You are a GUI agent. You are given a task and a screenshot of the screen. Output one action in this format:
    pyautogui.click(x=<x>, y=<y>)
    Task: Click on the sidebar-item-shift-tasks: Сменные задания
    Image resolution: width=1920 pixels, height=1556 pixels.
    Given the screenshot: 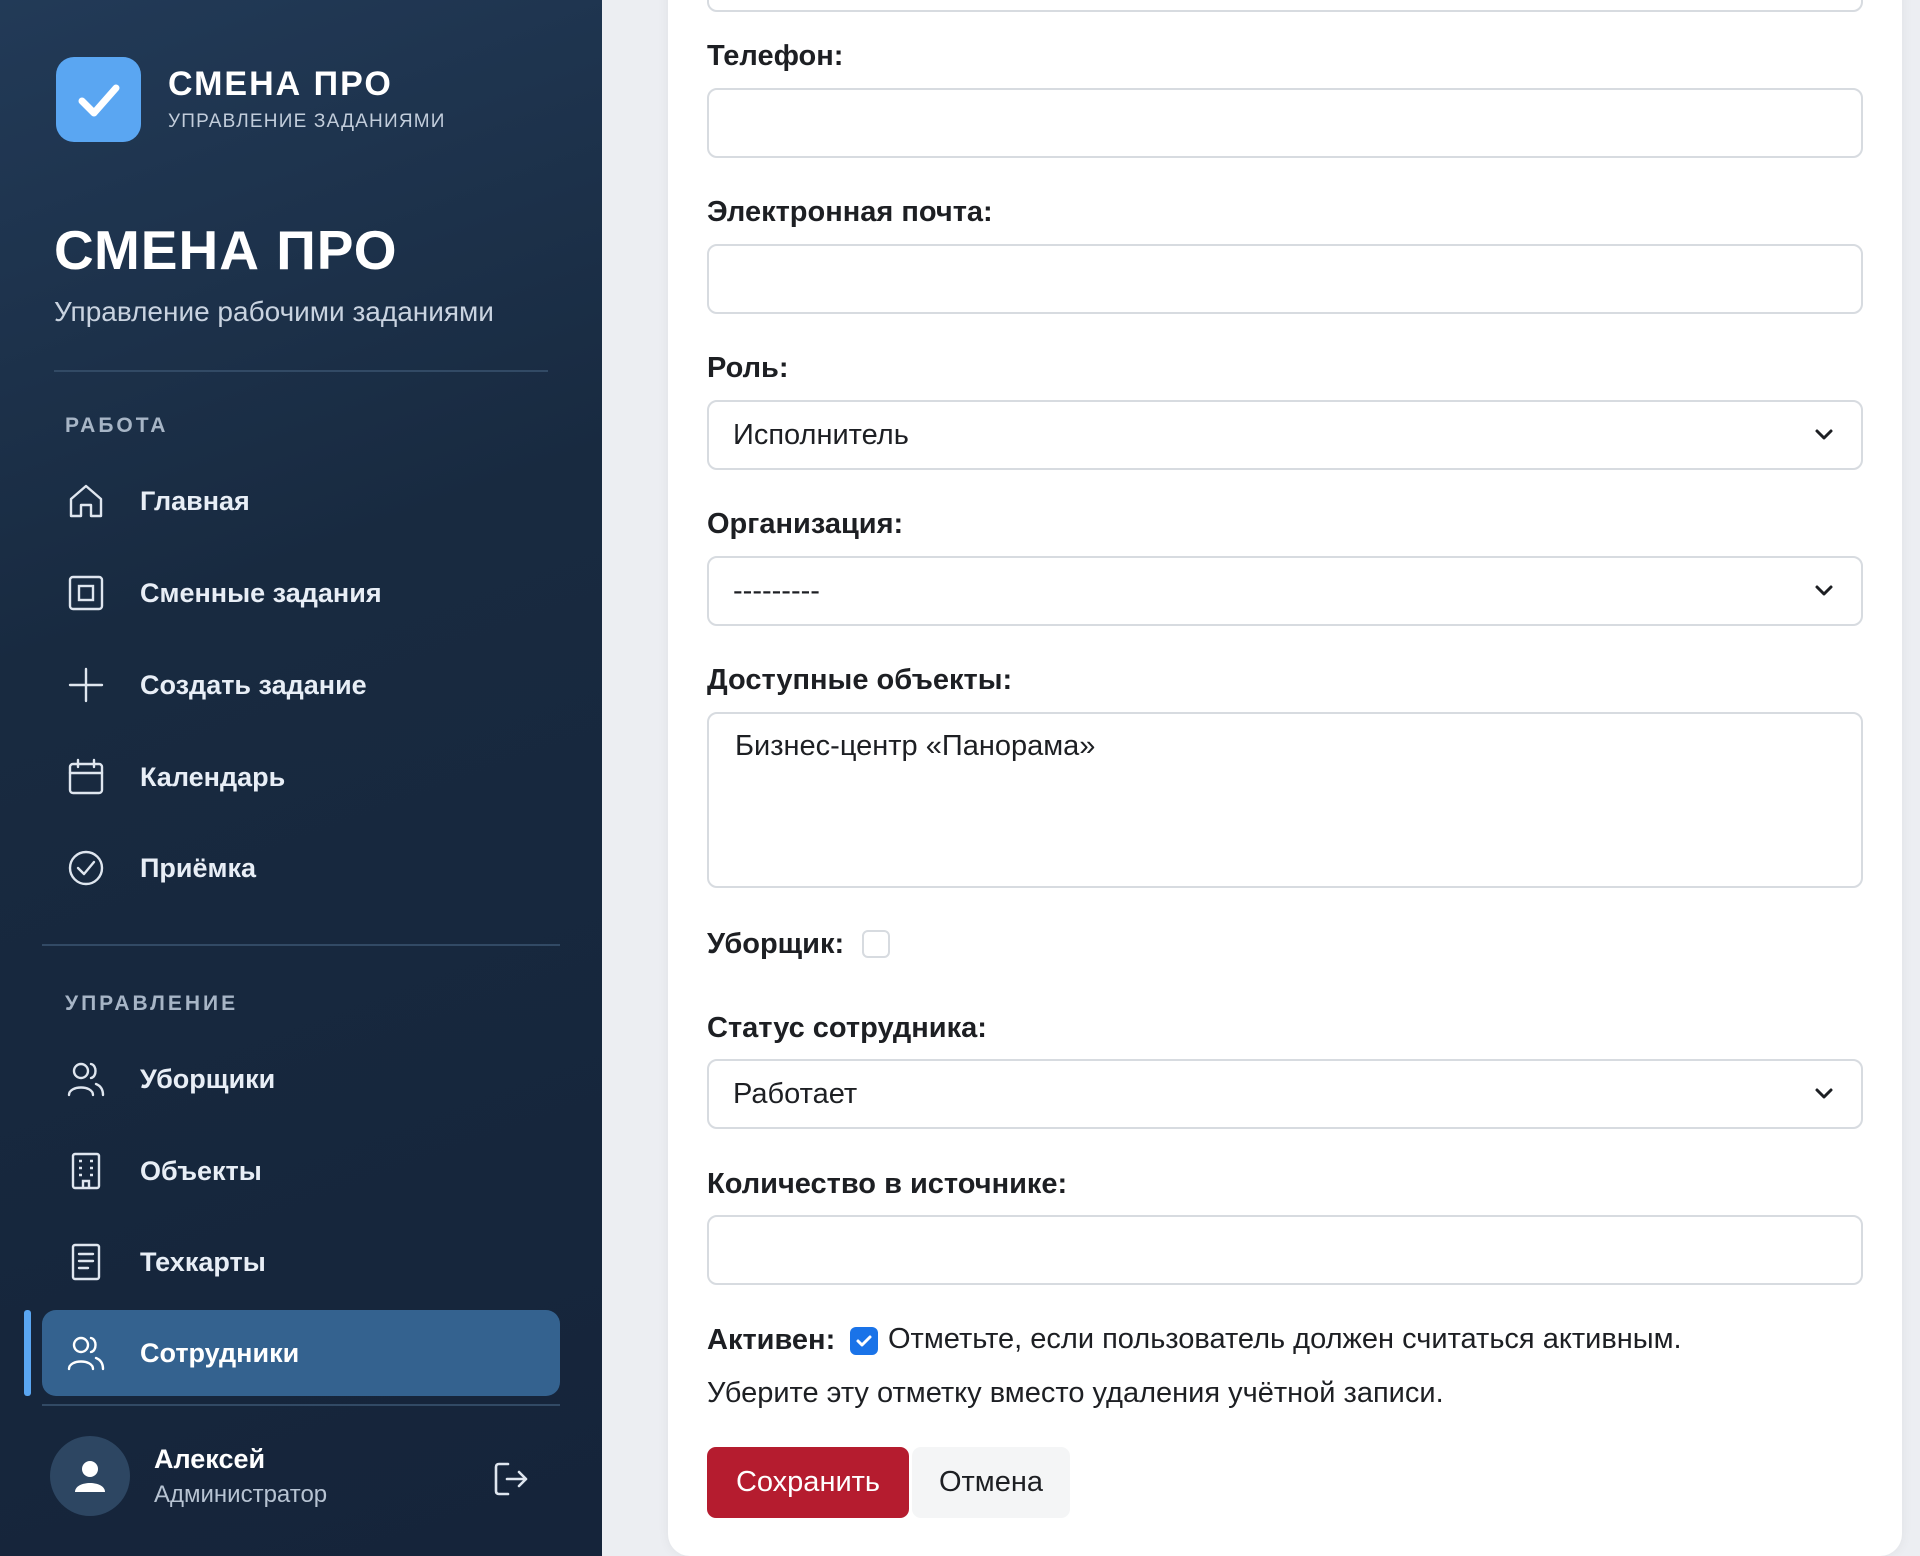 What is the action you would take?
    pyautogui.click(x=301, y=593)
    